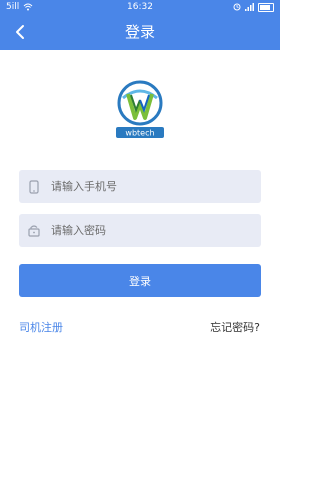 The image size is (320, 500). What do you see at coordinates (249, 7) in the screenshot?
I see `signal-icon` at bounding box center [249, 7].